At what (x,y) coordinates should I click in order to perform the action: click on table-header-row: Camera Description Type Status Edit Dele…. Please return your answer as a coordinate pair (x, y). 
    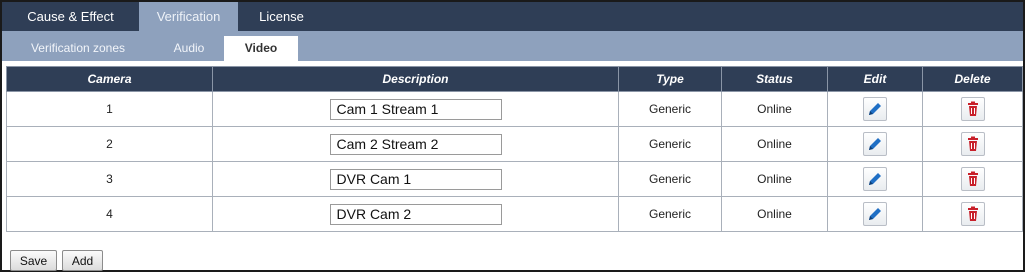
    Looking at the image, I should click on (514, 79).